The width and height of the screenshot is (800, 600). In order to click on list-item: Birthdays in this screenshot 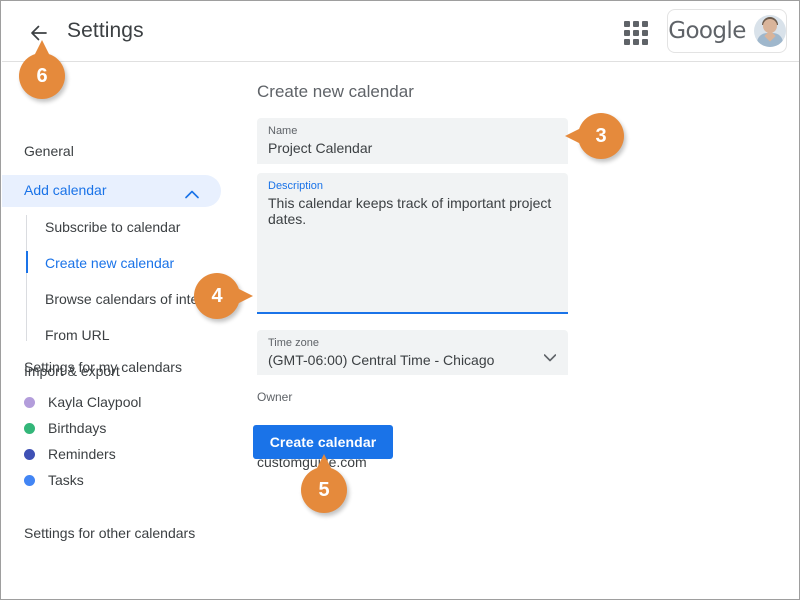, I will do `click(82, 428)`.